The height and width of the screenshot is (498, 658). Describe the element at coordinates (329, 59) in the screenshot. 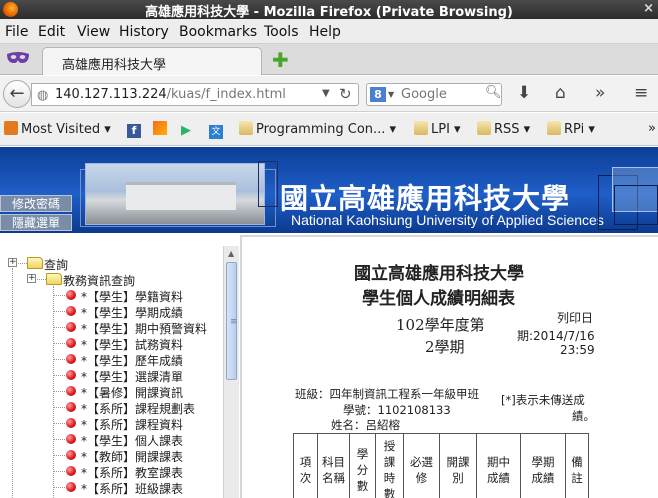

I see `tab-strip: 高雄應用科技大學 ✚` at that location.